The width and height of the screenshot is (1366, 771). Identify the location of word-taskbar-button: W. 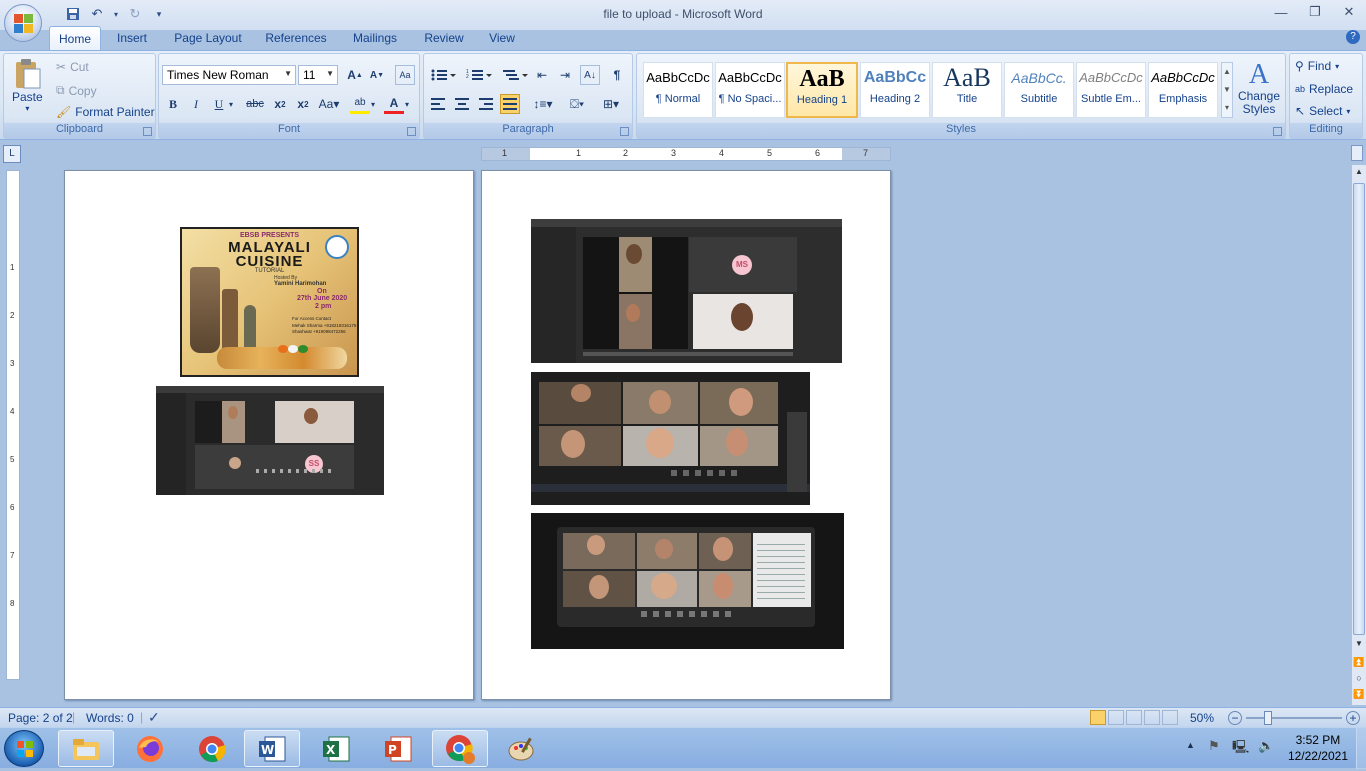
(272, 748).